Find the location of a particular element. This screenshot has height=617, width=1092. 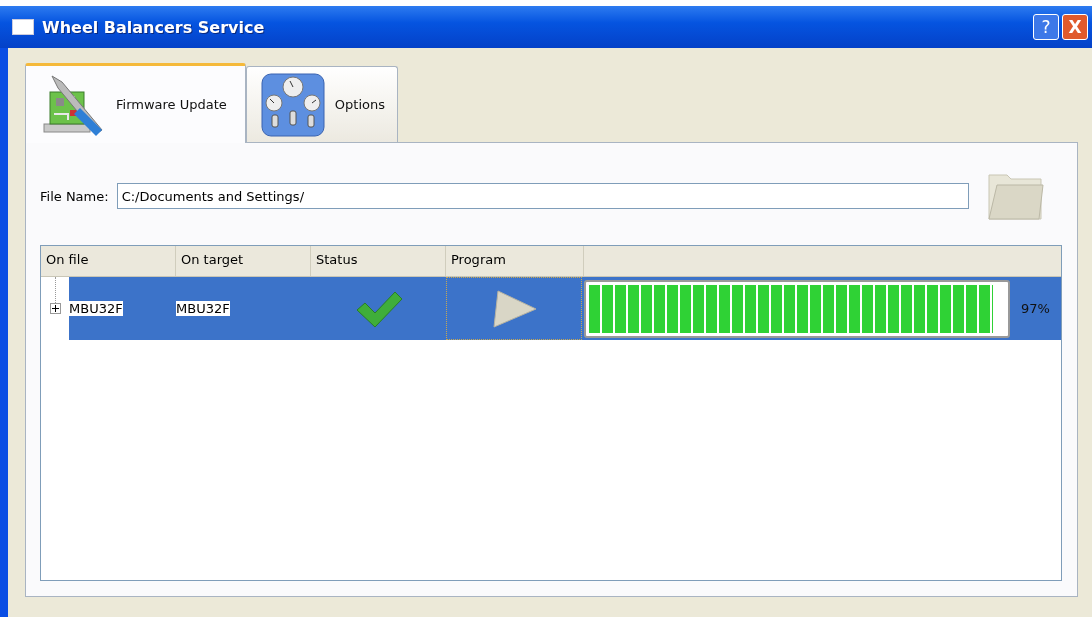

progress-percent: 97% is located at coordinates (1035, 308).